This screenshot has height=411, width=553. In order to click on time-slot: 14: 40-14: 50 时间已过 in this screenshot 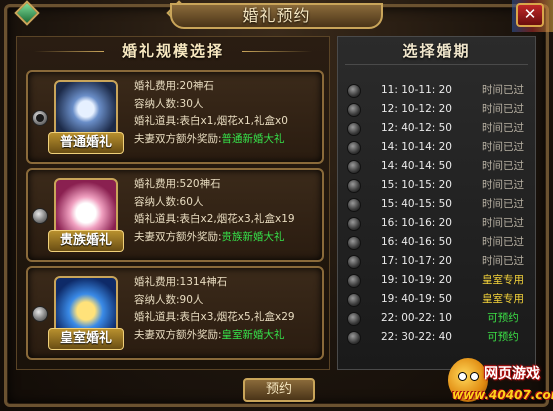, I will do `click(437, 166)`.